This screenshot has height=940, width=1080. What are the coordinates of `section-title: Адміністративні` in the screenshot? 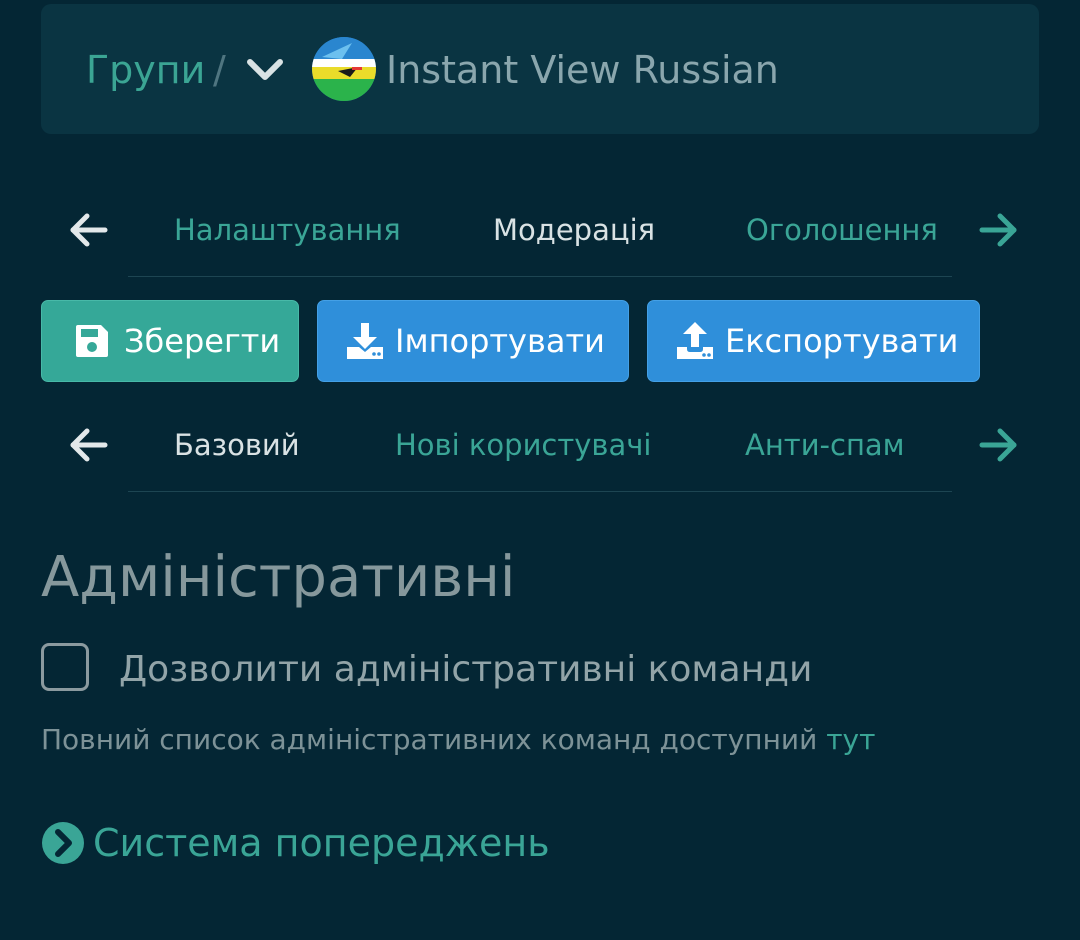 It's located at (278, 577).